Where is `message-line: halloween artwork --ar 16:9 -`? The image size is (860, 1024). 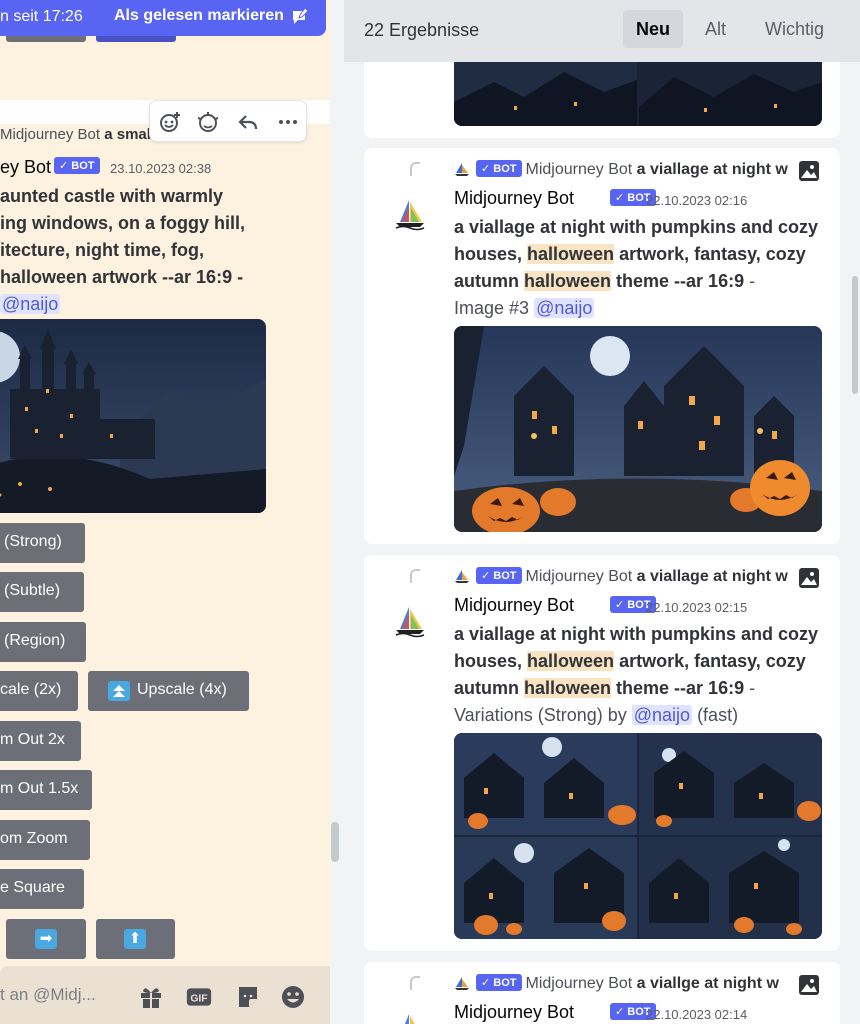 message-line: halloween artwork --ar 16:9 - is located at coordinates (122, 277).